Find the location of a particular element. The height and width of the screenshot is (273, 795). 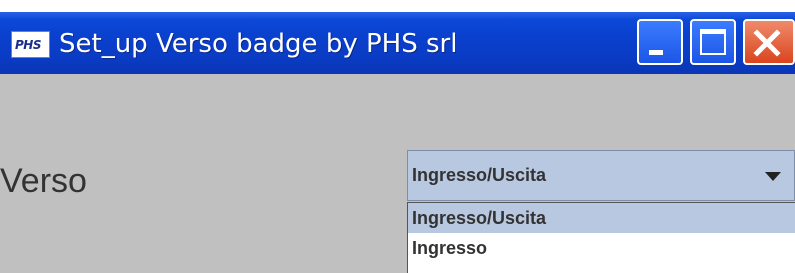

app-logo-icon: PHS is located at coordinates (30, 44).